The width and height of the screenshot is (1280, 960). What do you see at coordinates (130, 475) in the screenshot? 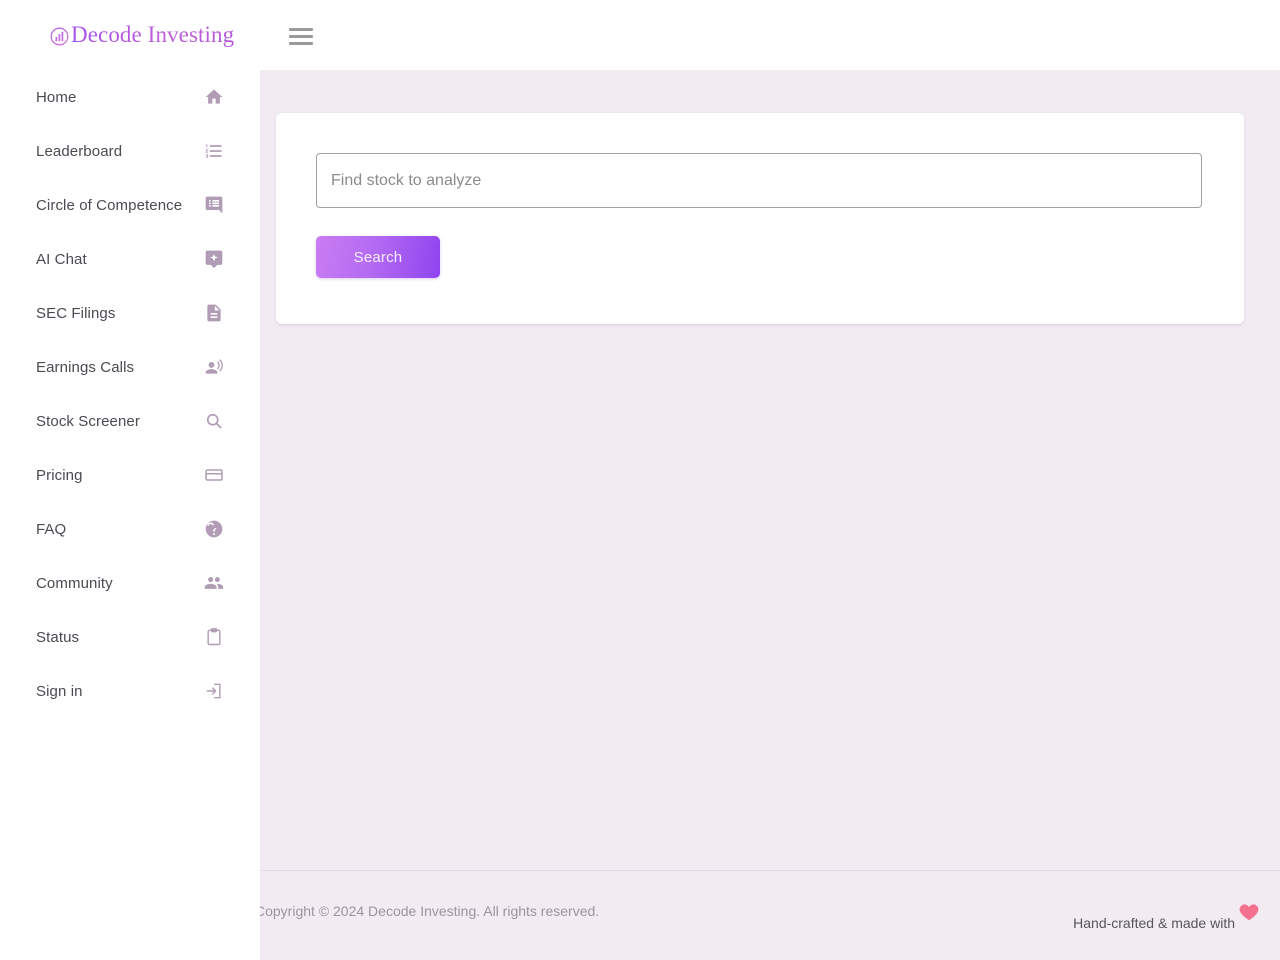
I see `sidebar-item-pricing: Pricing` at bounding box center [130, 475].